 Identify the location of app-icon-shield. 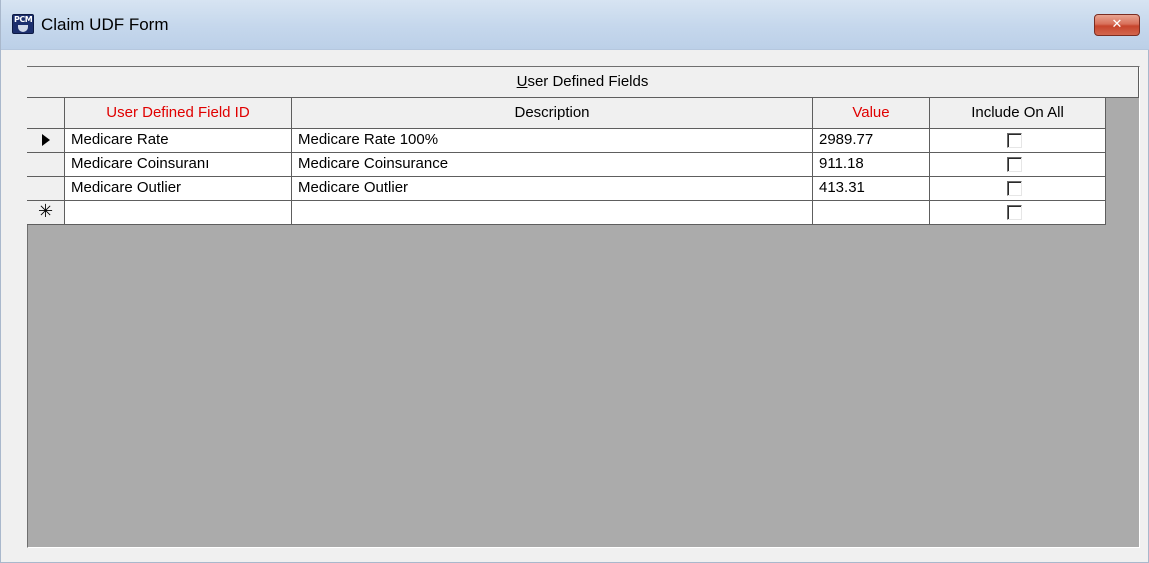
(23, 28).